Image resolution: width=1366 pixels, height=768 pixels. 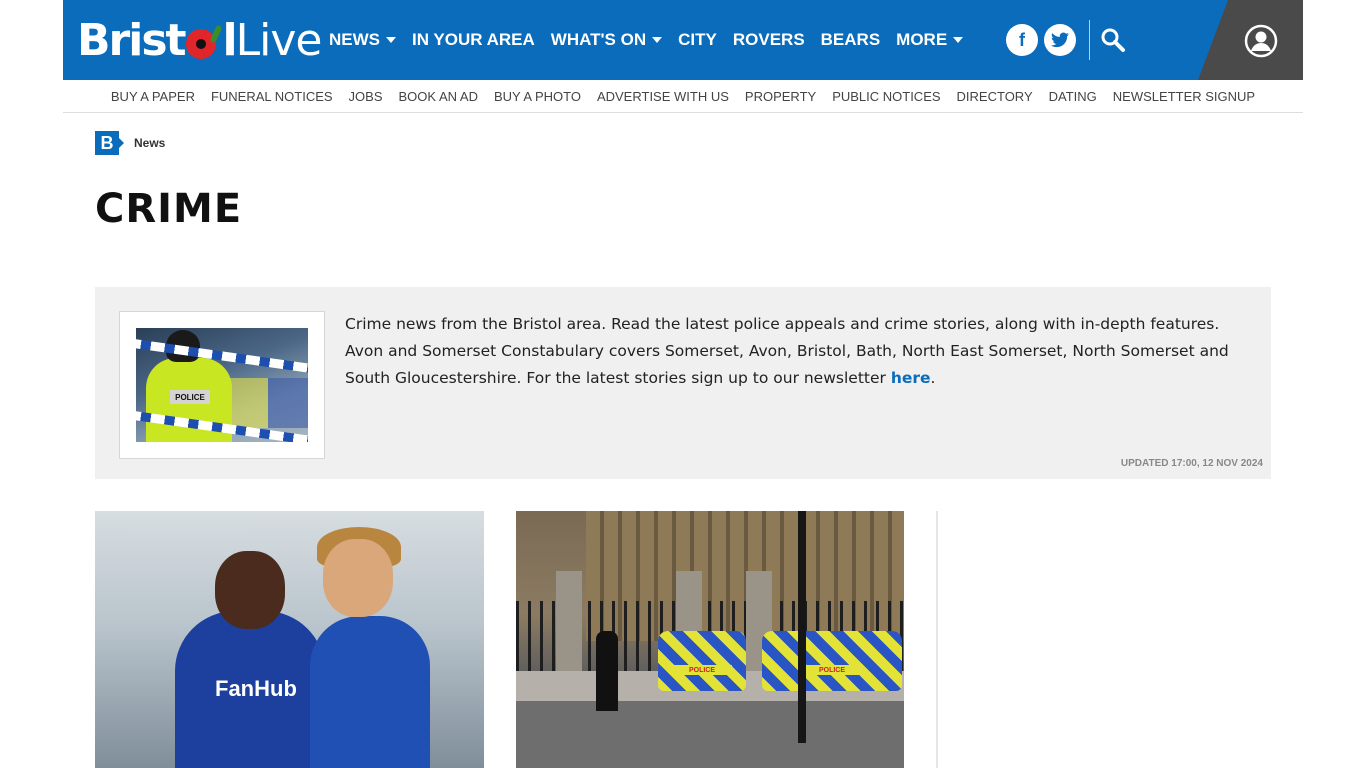 What do you see at coordinates (607, 40) in the screenshot?
I see `nav-item-whats-on: WHAT'S ON` at bounding box center [607, 40].